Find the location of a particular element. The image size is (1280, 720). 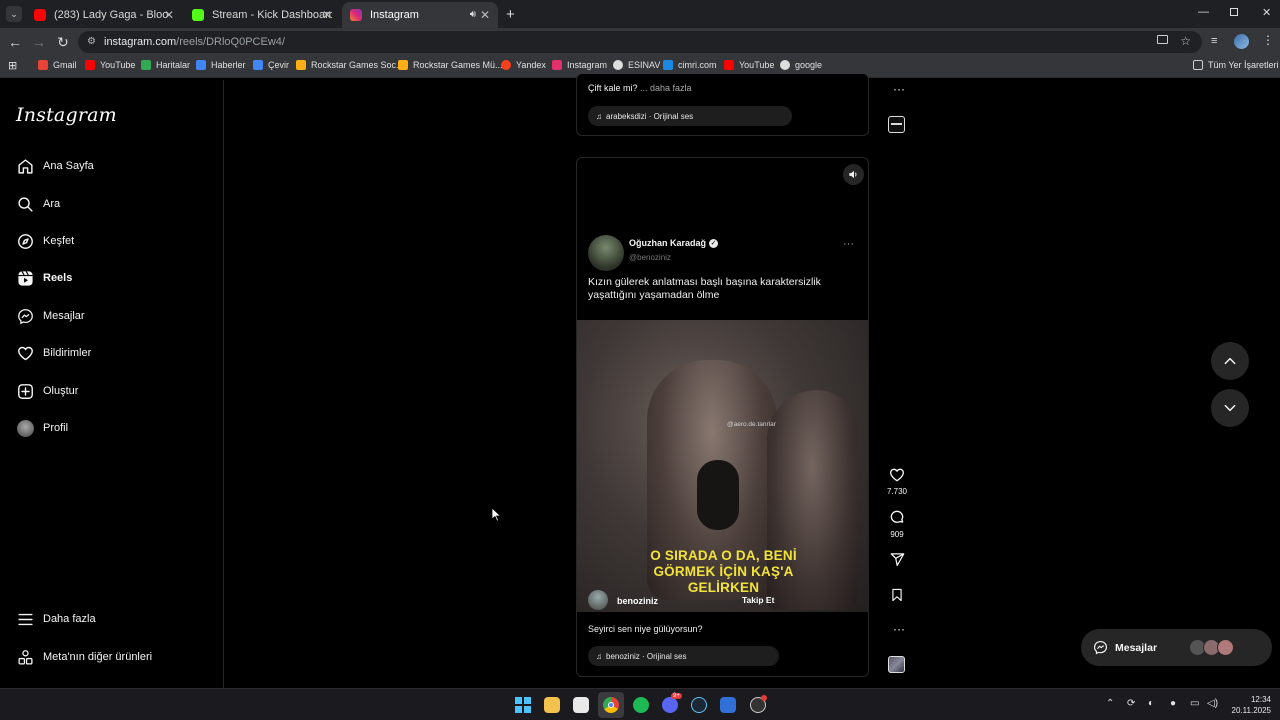

new-tab-button: + is located at coordinates (510, 14).